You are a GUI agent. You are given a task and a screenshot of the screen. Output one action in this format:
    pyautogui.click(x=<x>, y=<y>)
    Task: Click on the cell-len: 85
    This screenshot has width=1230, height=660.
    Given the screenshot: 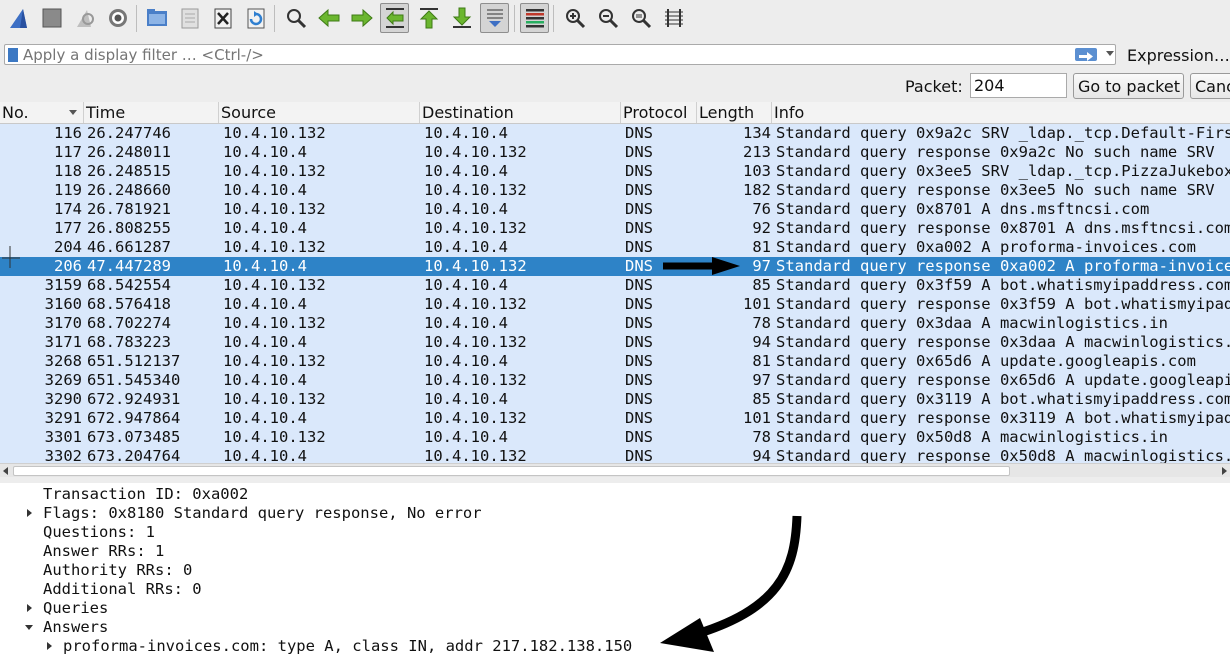 What is the action you would take?
    pyautogui.click(x=761, y=285)
    